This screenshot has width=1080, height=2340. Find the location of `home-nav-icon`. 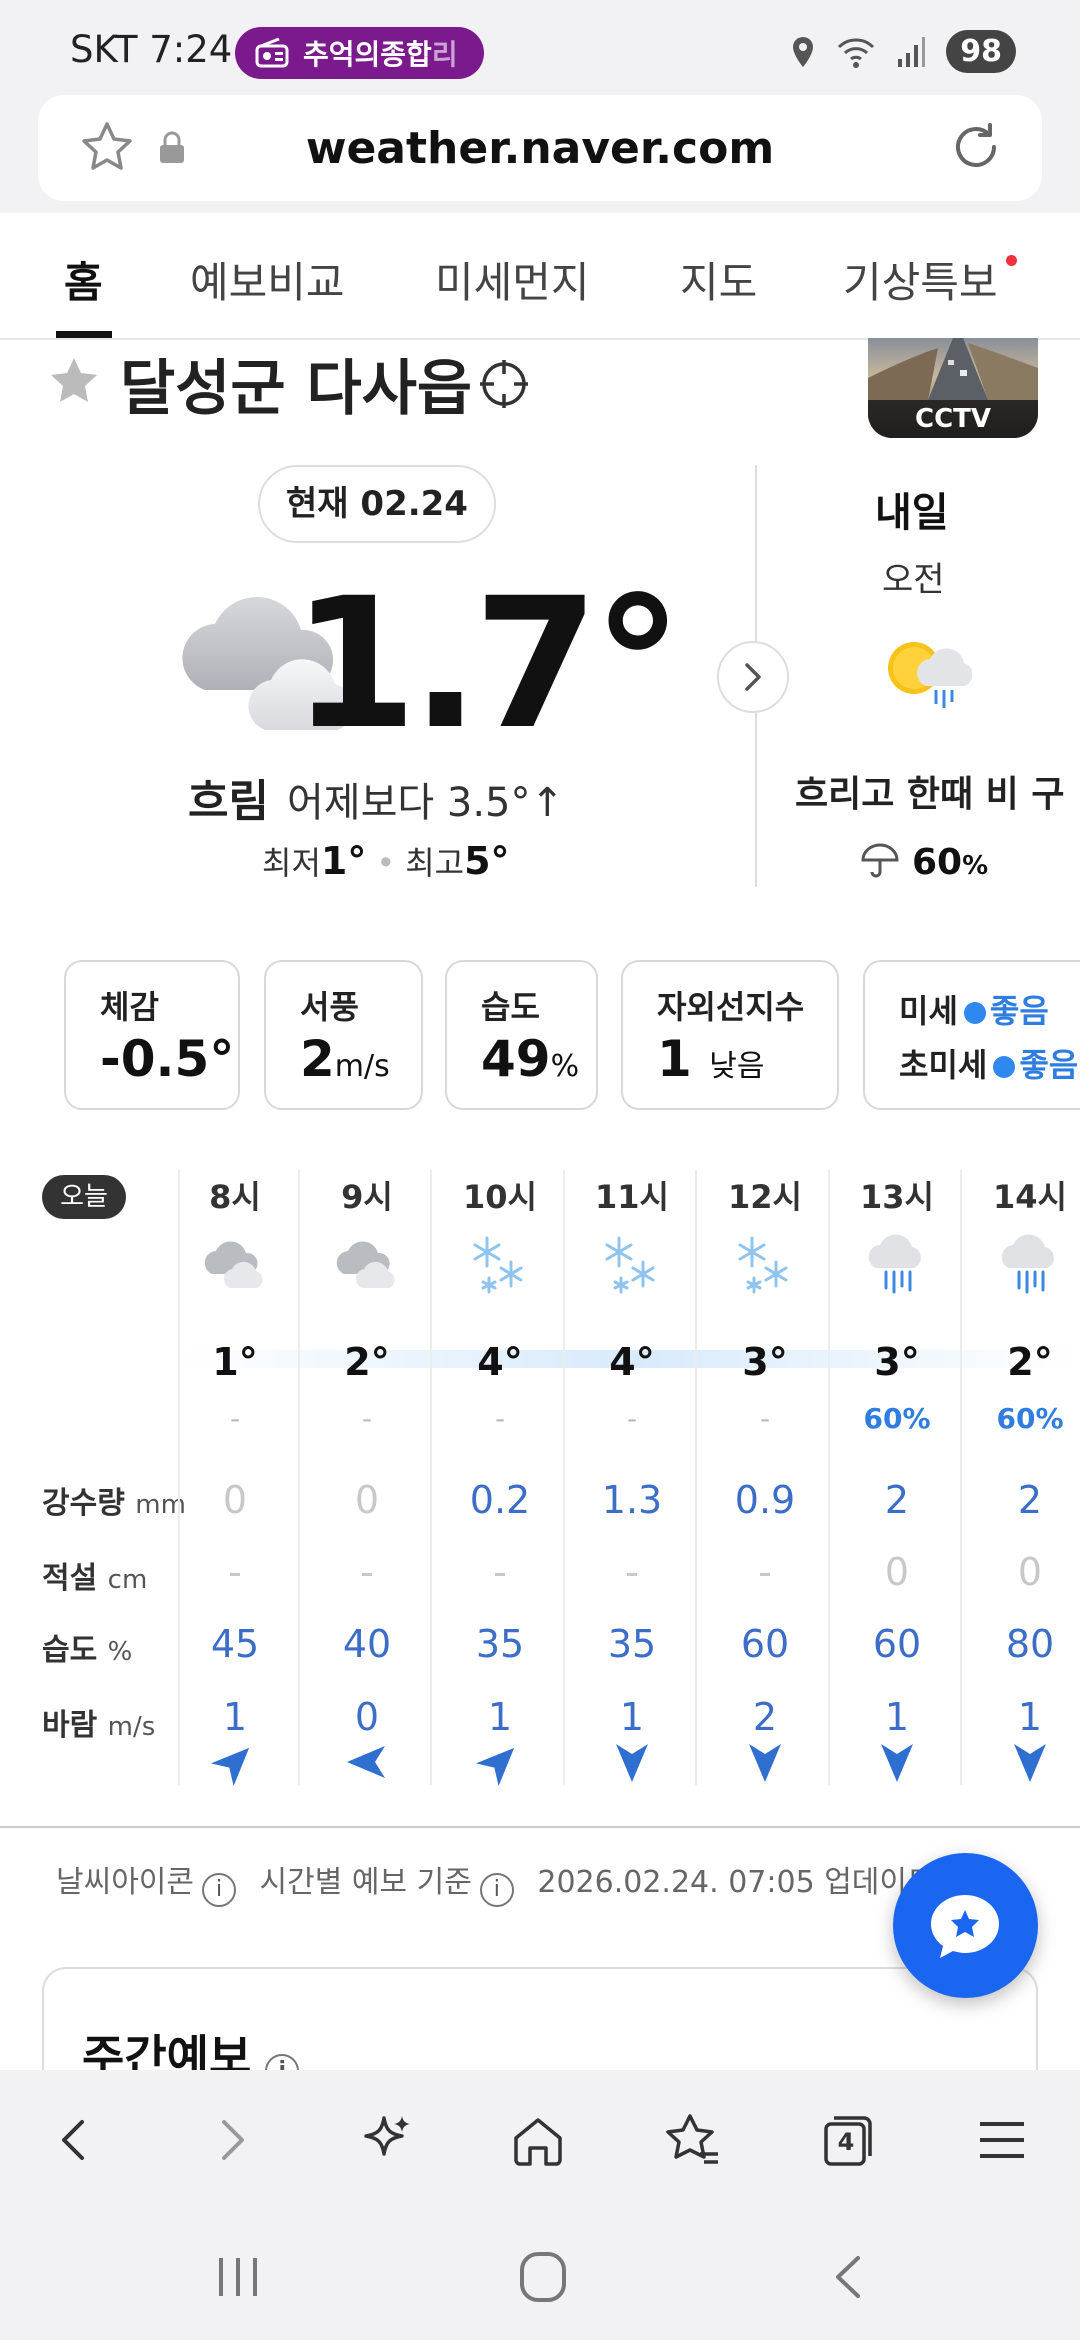

home-nav-icon is located at coordinates (543, 2277).